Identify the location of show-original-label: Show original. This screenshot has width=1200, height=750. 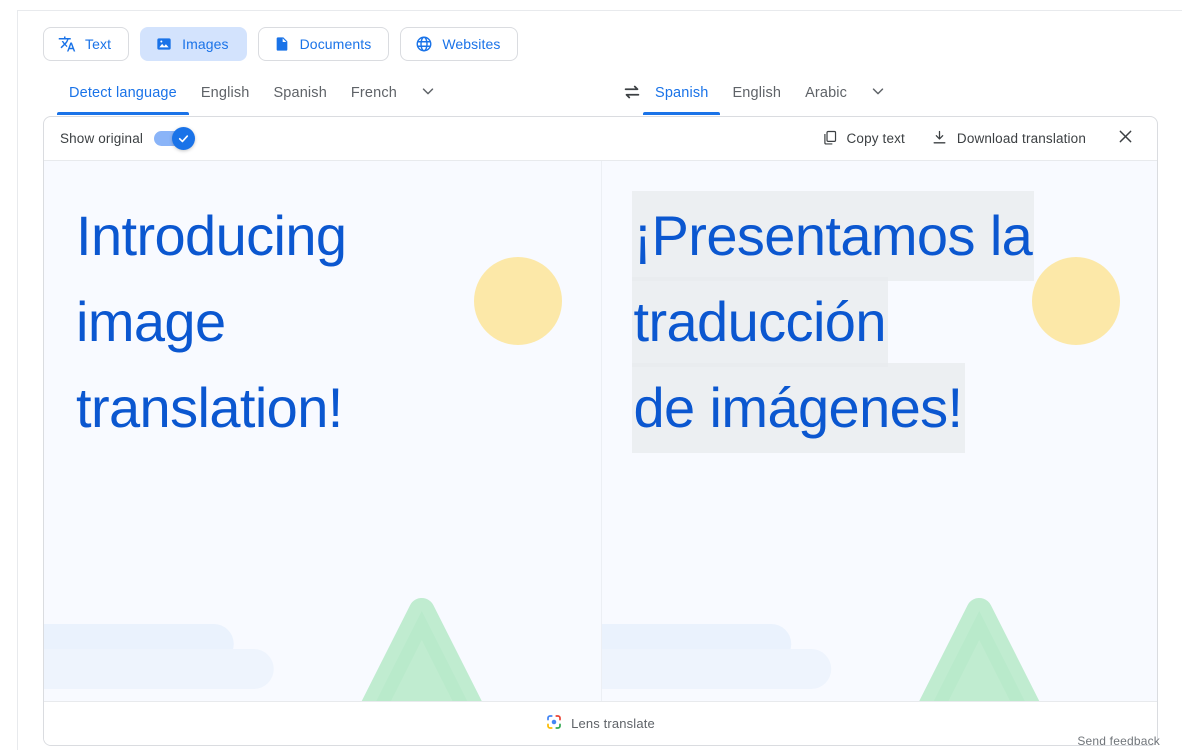
(101, 138).